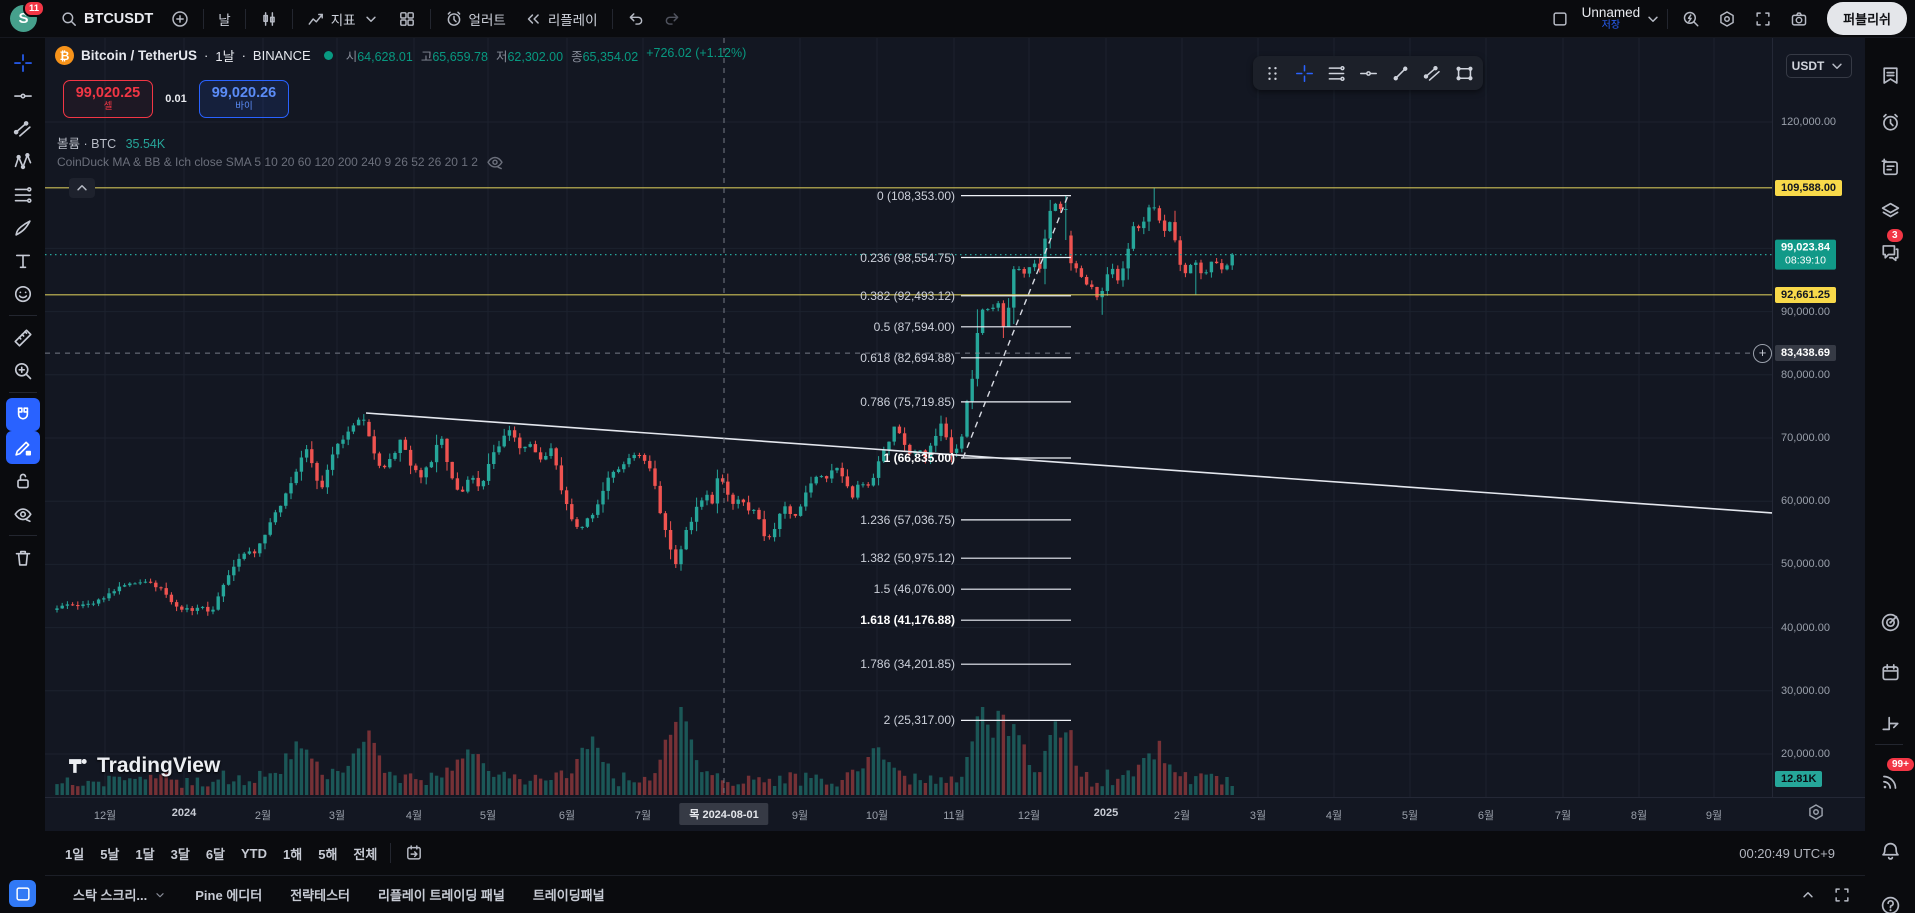  Describe the element at coordinates (495, 162) in the screenshot. I see `eye-hidden-icon` at that location.